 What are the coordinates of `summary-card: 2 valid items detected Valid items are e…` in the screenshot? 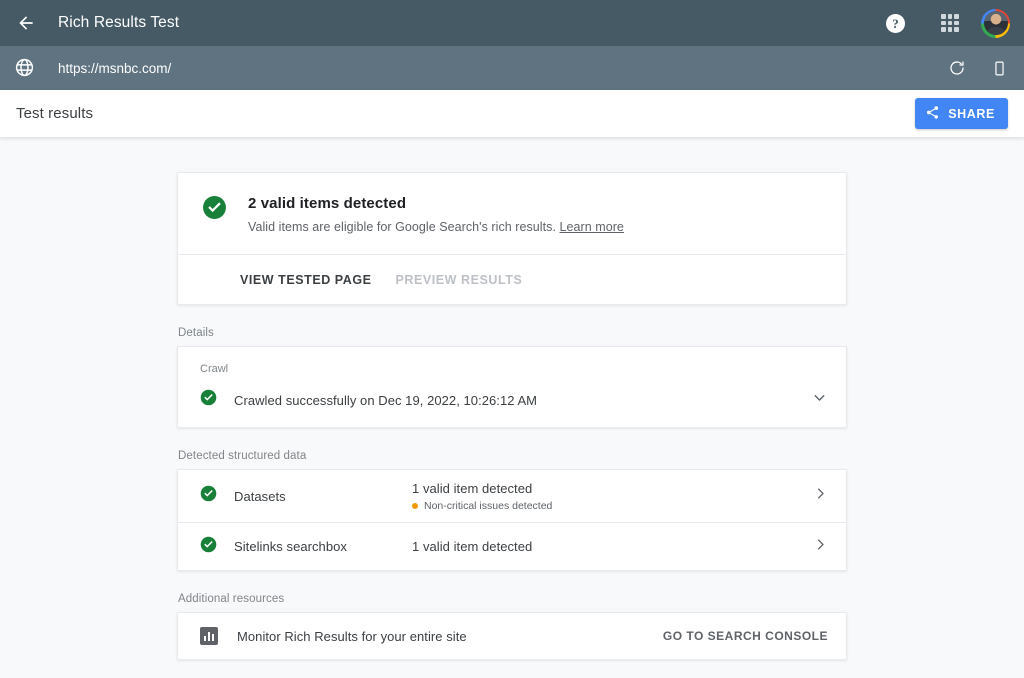 It's located at (512, 238).